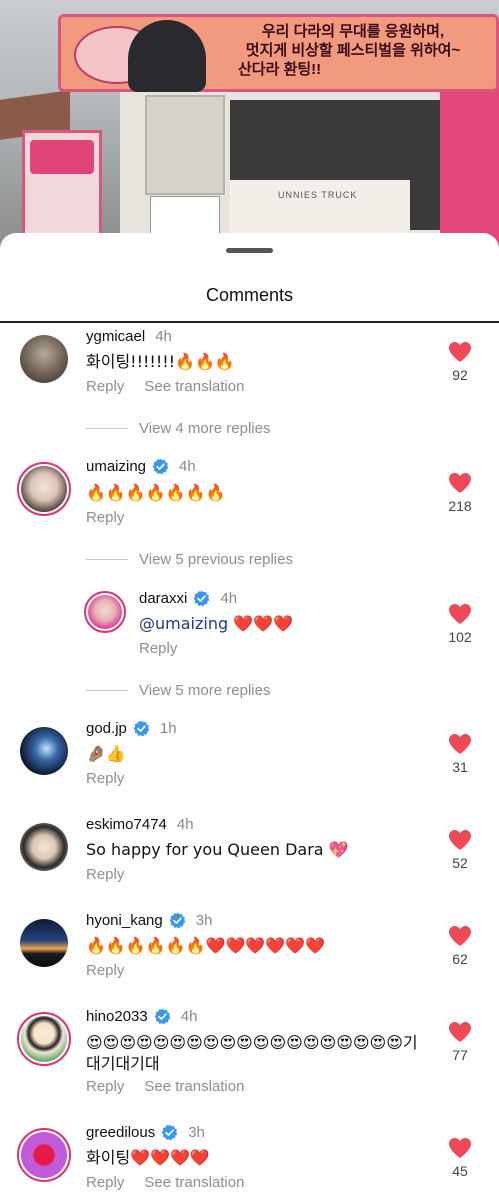 The height and width of the screenshot is (1200, 499). I want to click on like-count: 52, so click(460, 863).